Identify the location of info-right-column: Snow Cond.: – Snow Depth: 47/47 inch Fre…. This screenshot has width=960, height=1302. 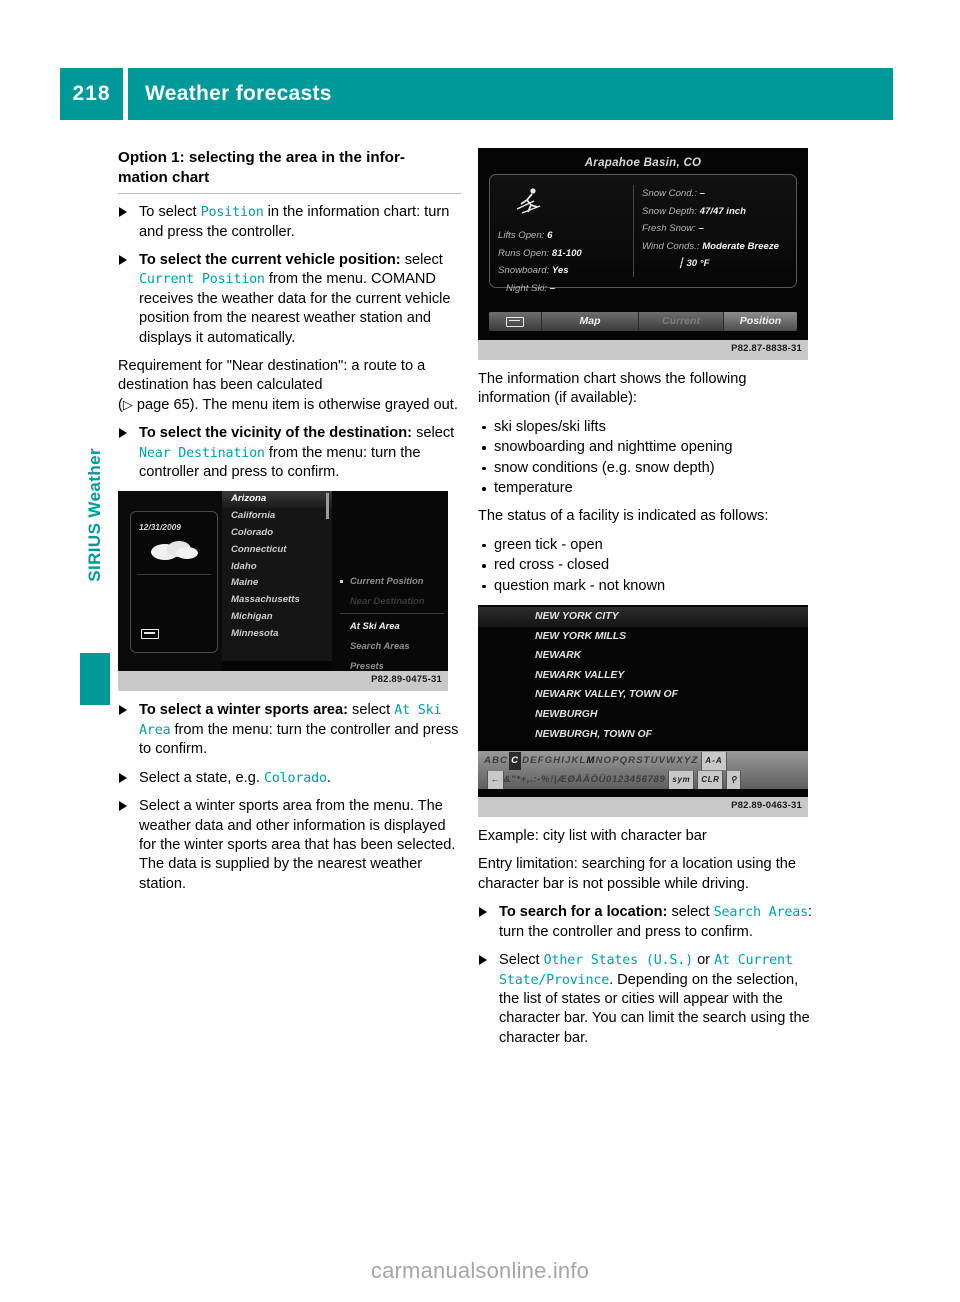
(716, 229).